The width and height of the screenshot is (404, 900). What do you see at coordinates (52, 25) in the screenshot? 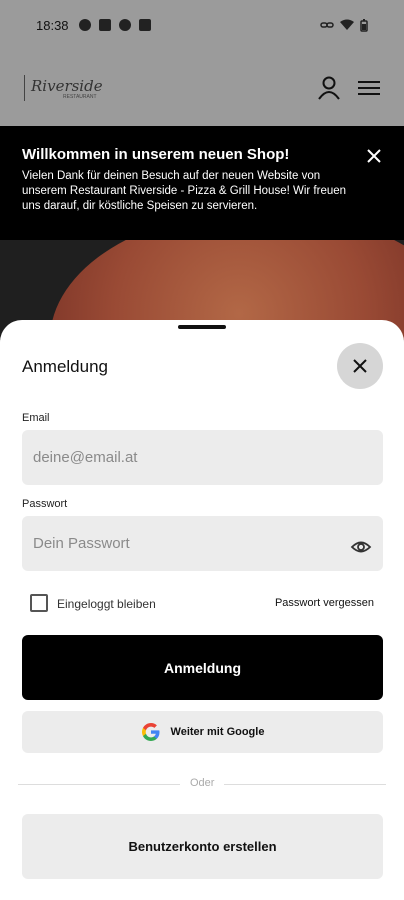
I see `status-time: 18:38` at bounding box center [52, 25].